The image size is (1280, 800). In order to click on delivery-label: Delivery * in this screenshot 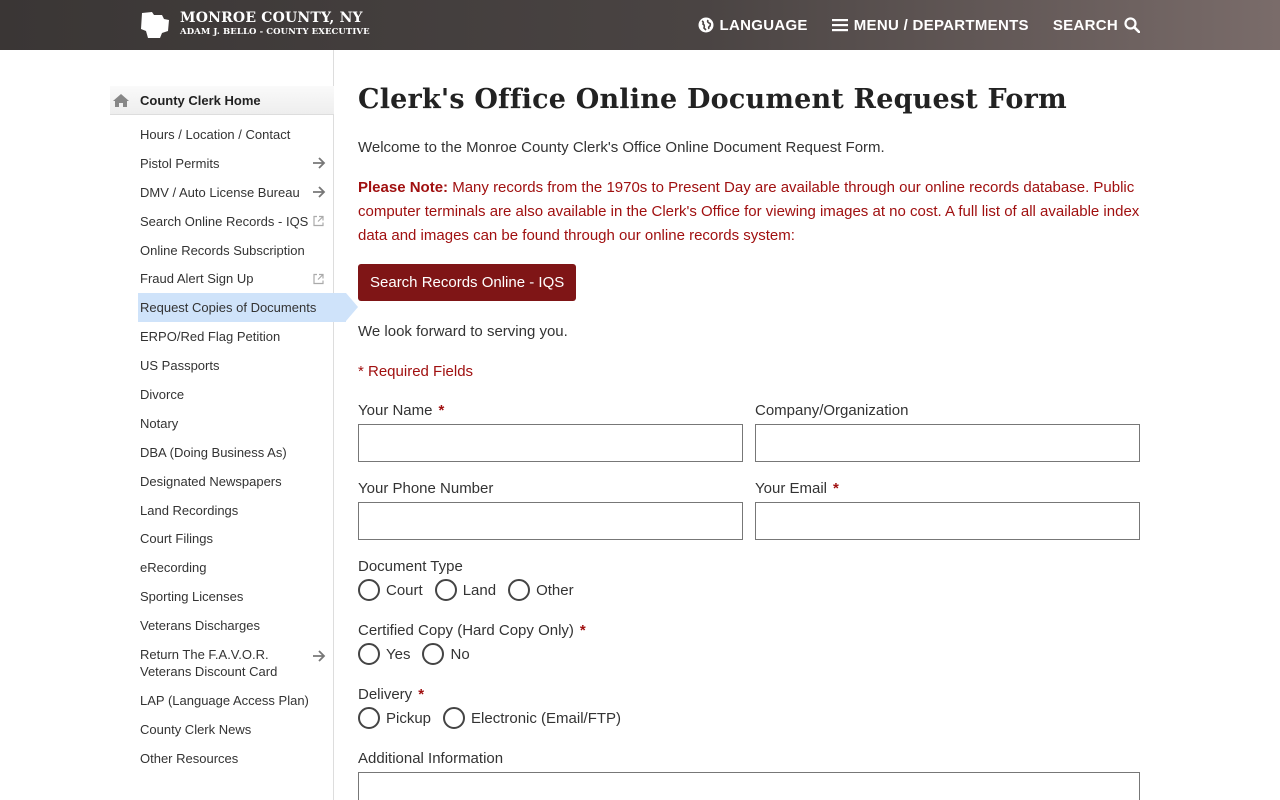, I will do `click(391, 694)`.